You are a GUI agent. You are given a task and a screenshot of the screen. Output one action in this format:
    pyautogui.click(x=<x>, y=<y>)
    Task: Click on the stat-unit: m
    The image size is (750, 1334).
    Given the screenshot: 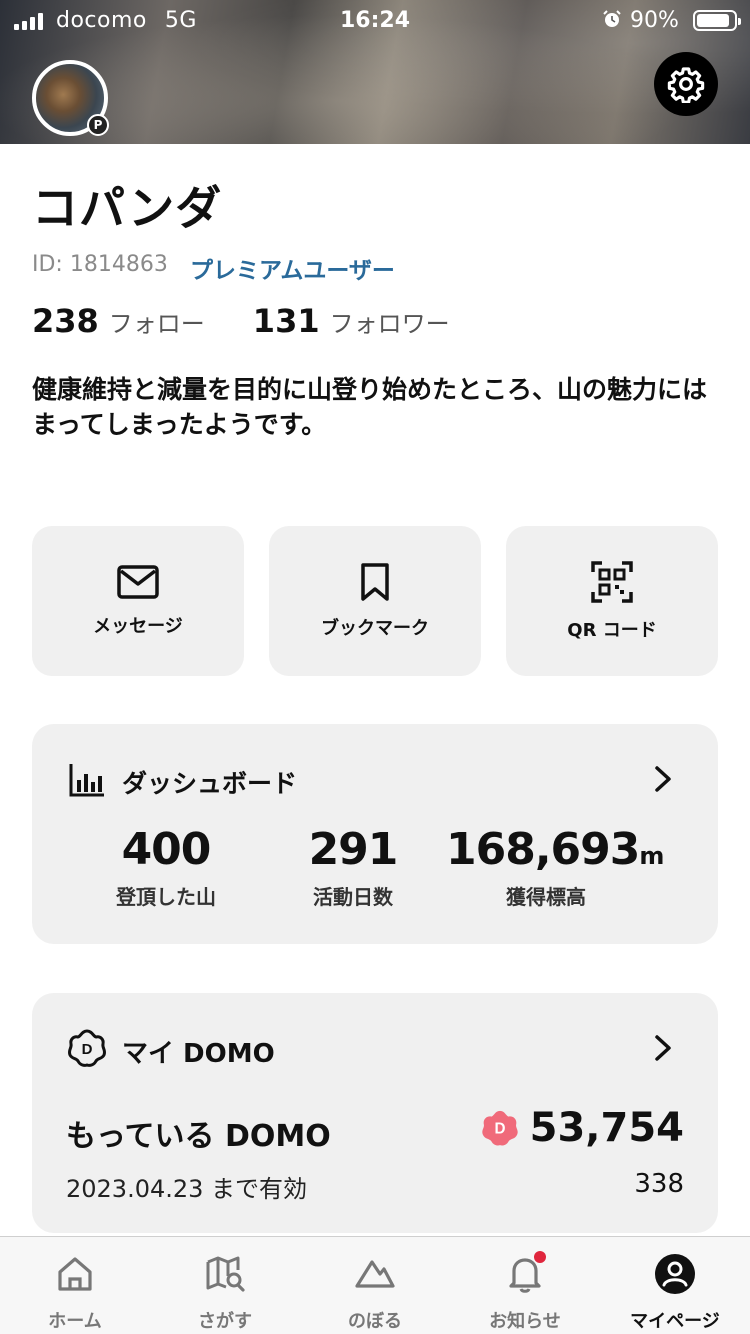 What is the action you would take?
    pyautogui.click(x=652, y=856)
    